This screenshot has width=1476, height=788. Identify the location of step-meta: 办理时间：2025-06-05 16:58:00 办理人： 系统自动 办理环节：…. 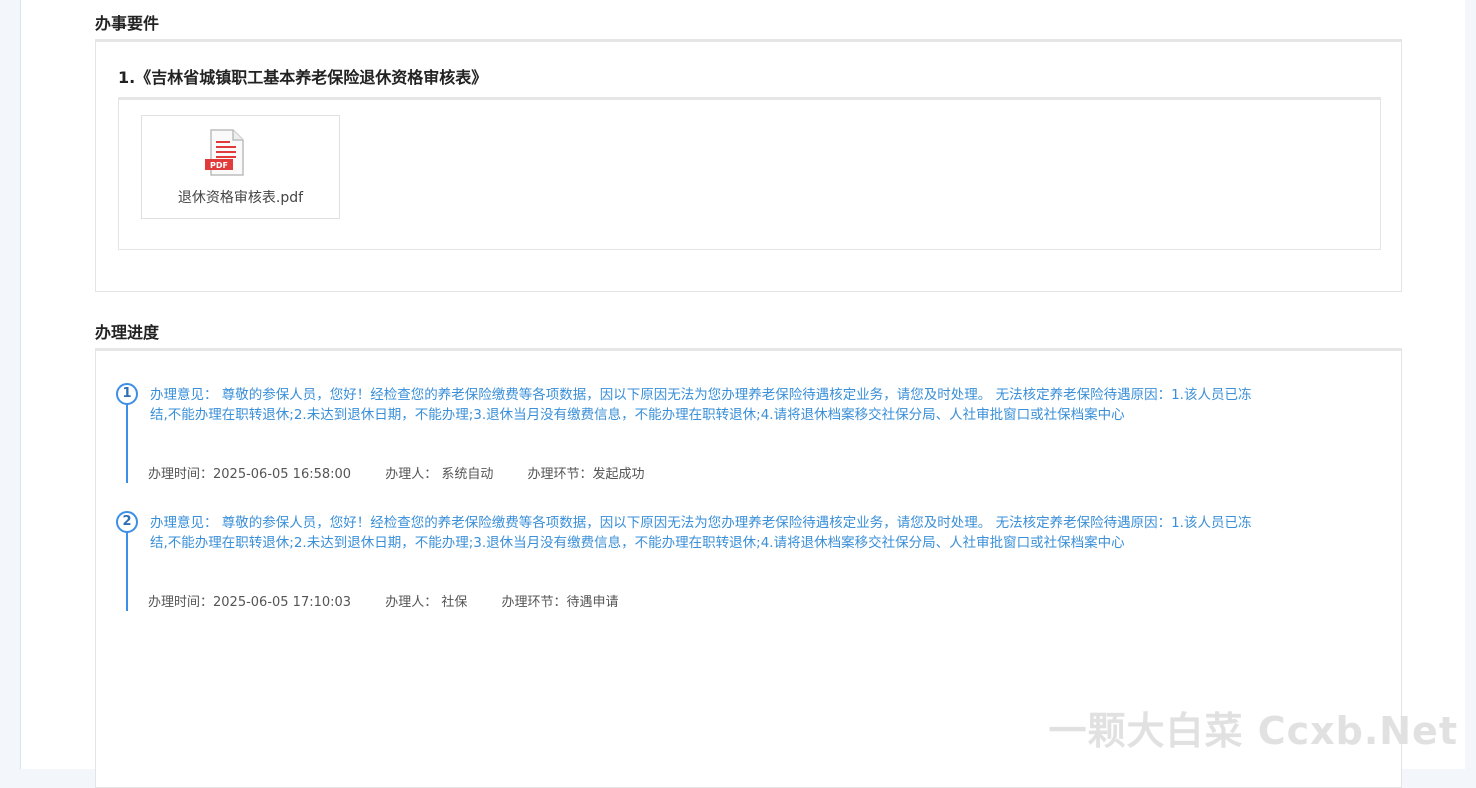
(411, 472).